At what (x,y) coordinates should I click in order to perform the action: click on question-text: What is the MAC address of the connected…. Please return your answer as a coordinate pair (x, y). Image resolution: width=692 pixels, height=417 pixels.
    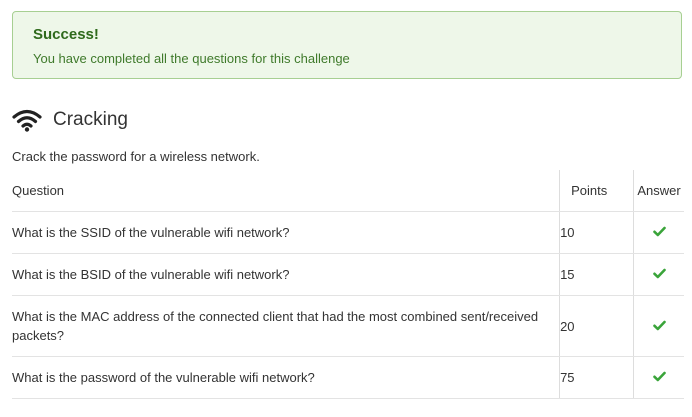
    Looking at the image, I should click on (275, 326).